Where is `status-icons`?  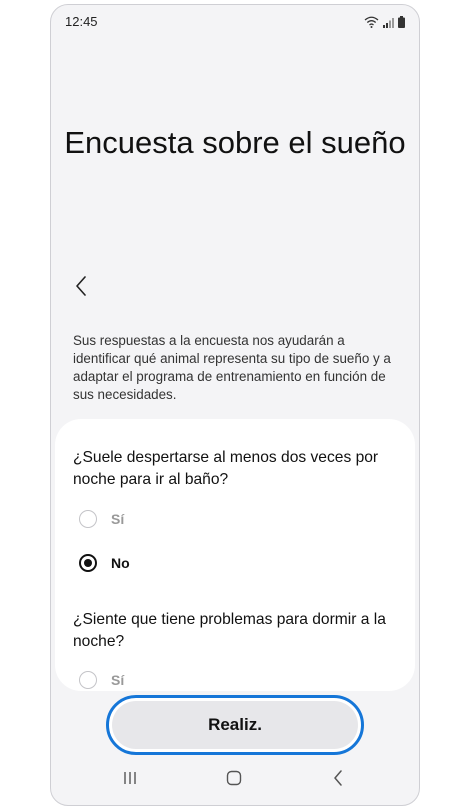 status-icons is located at coordinates (384, 24).